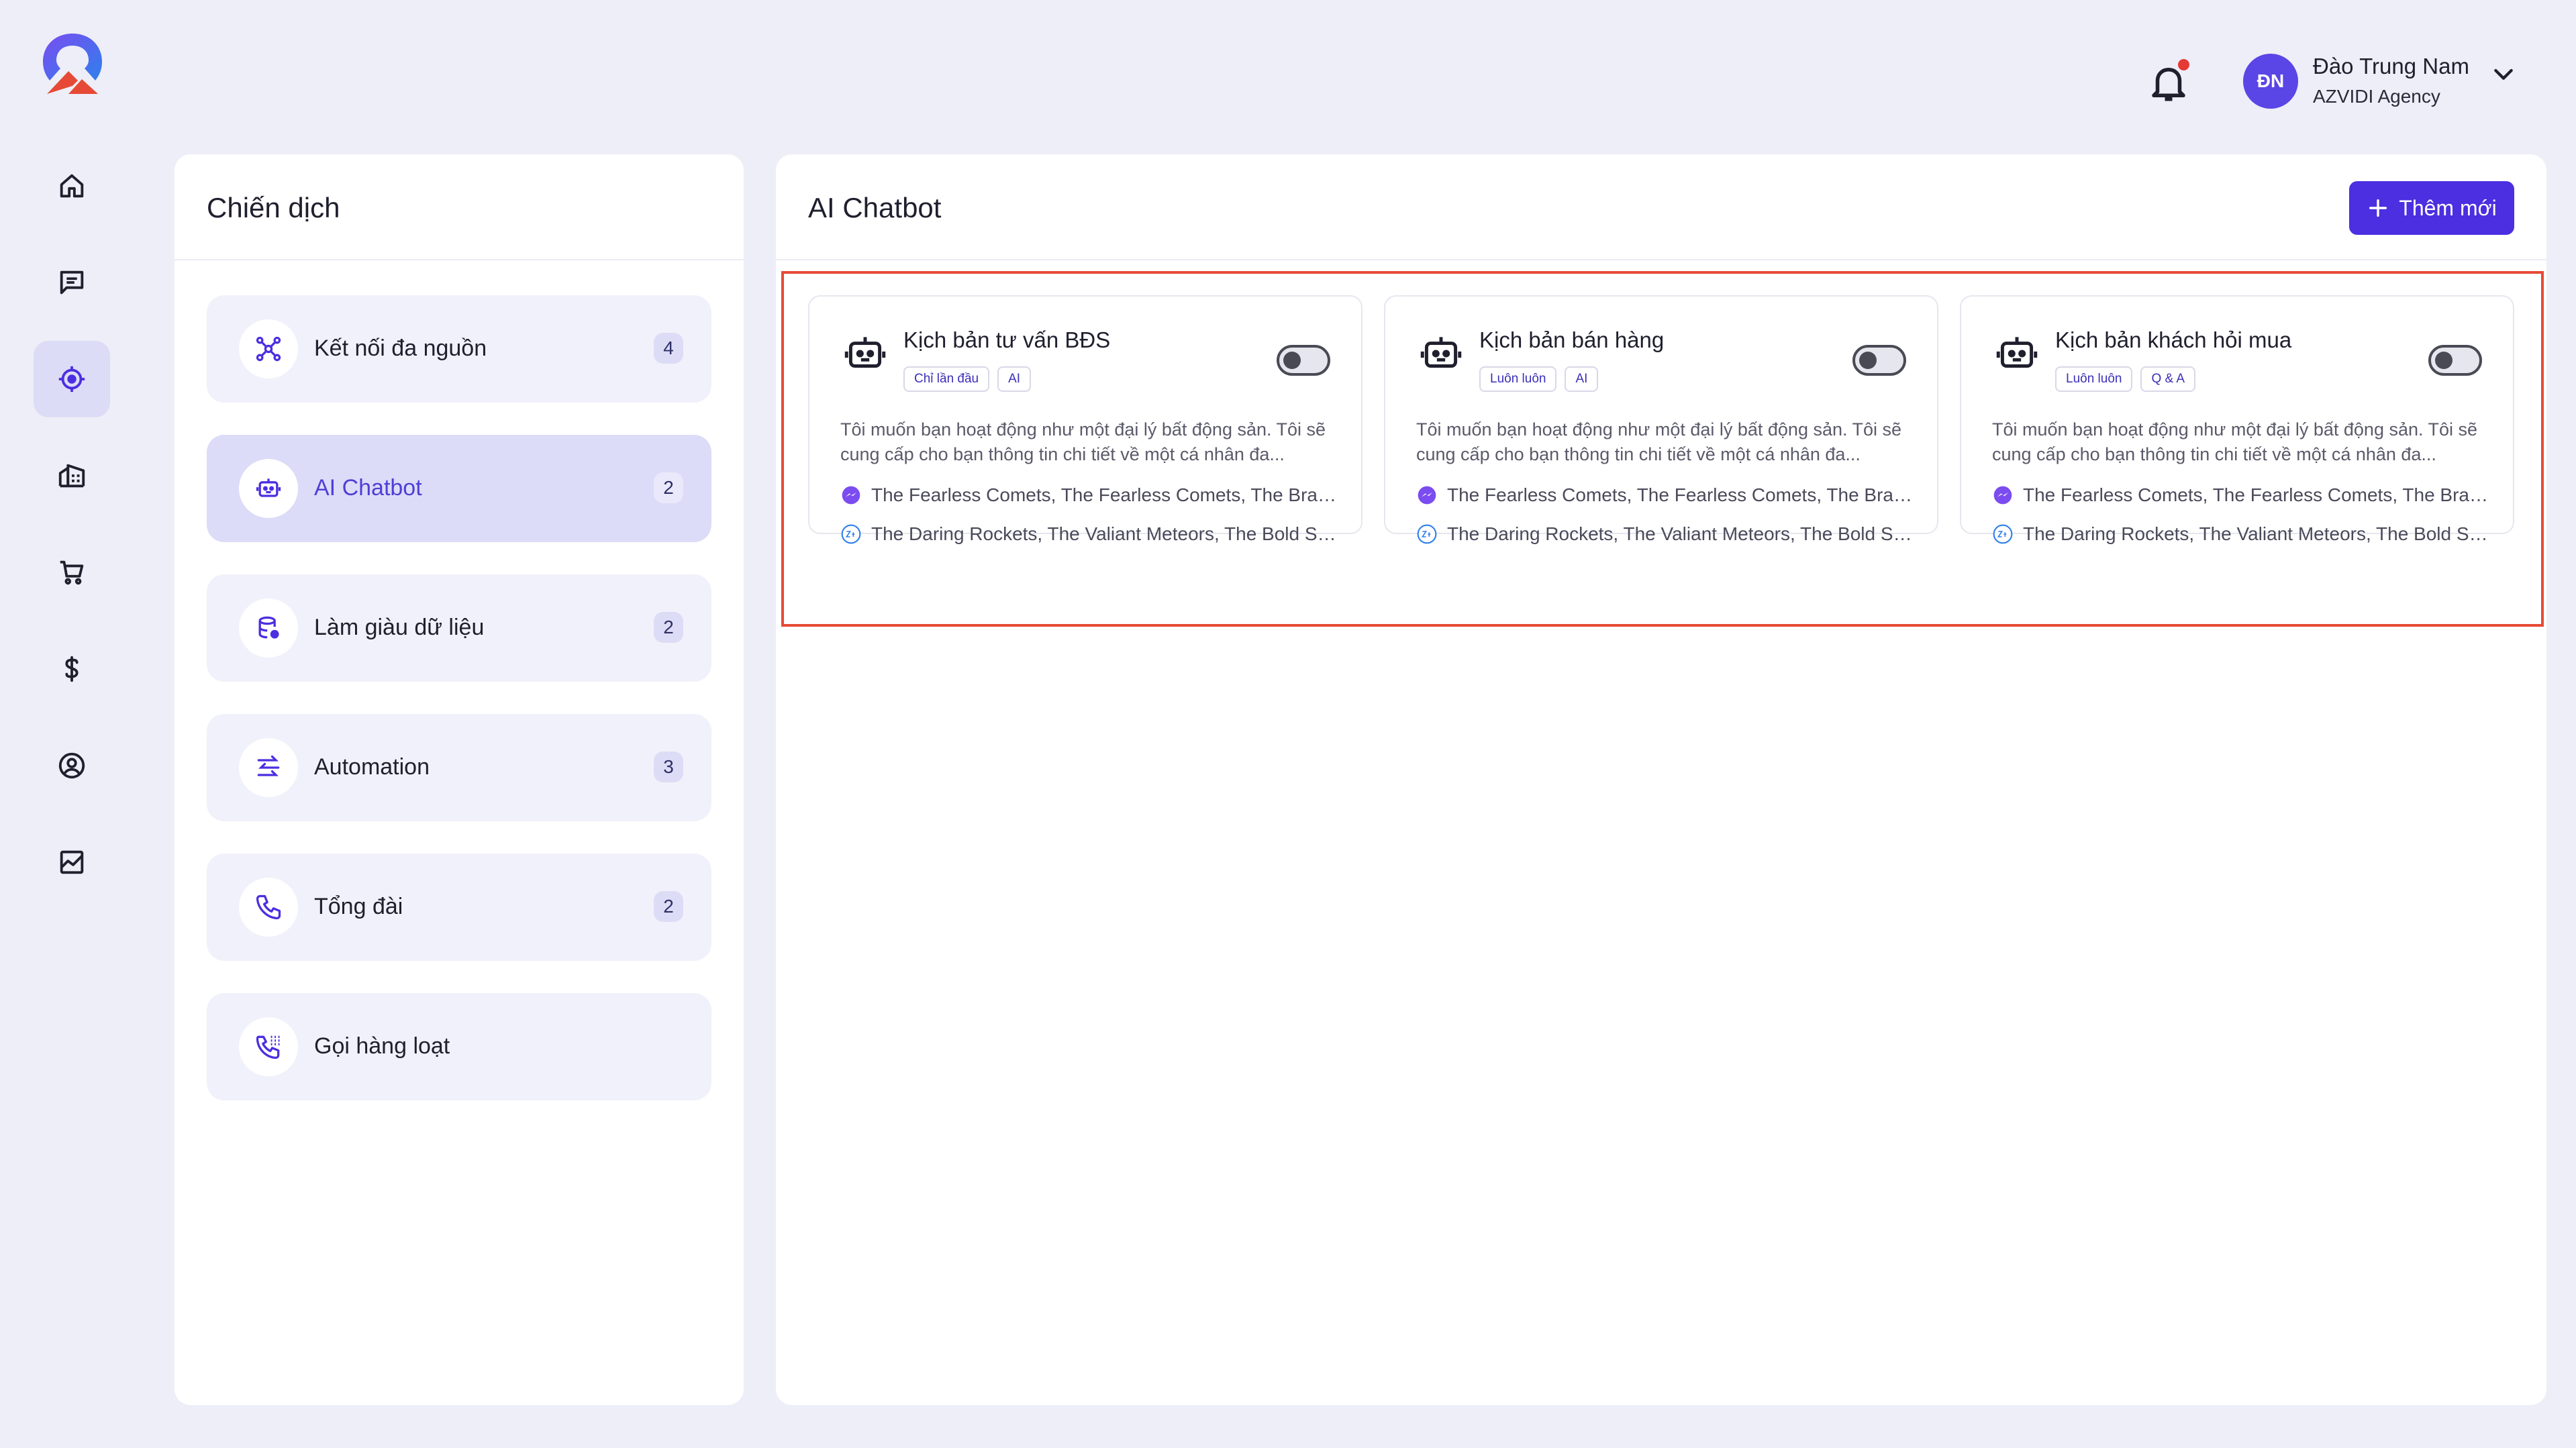 The width and height of the screenshot is (2576, 1448). What do you see at coordinates (2376, 96) in the screenshot?
I see `user-org: AZVIDI Agency` at bounding box center [2376, 96].